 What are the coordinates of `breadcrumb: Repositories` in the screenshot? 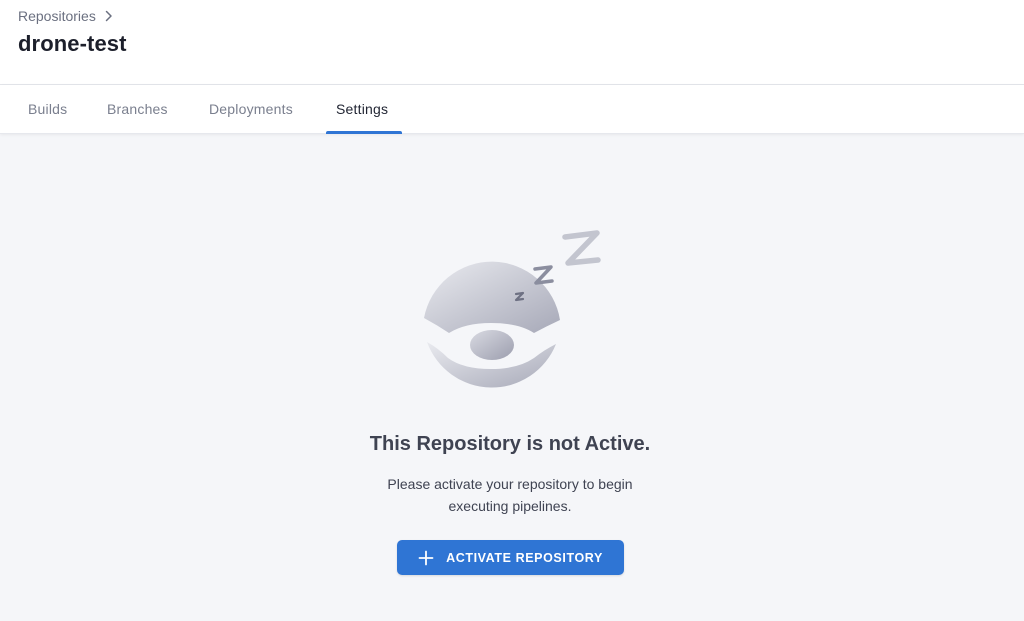 It's located at (66, 16).